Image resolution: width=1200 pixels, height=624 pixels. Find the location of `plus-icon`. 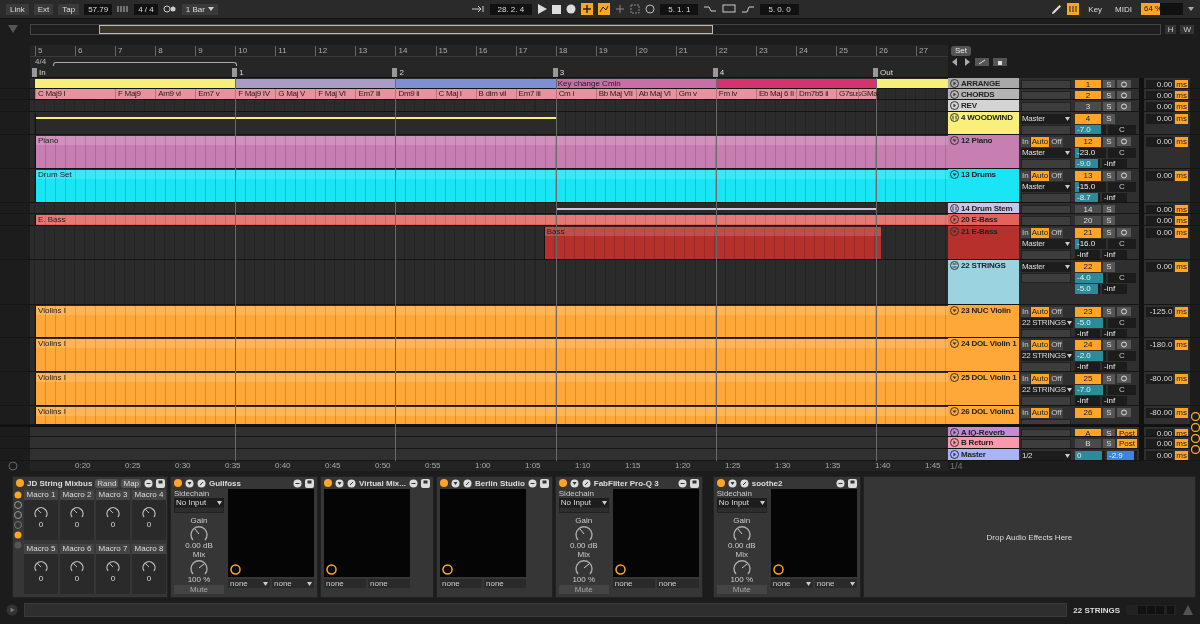

plus-icon is located at coordinates (620, 9).